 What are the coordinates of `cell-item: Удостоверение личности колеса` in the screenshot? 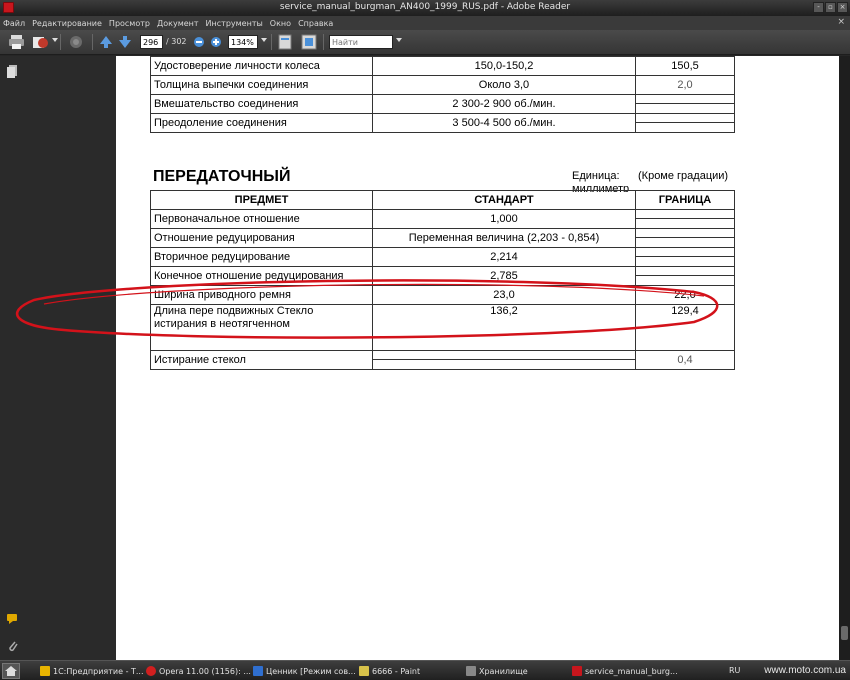 It's located at (261, 66).